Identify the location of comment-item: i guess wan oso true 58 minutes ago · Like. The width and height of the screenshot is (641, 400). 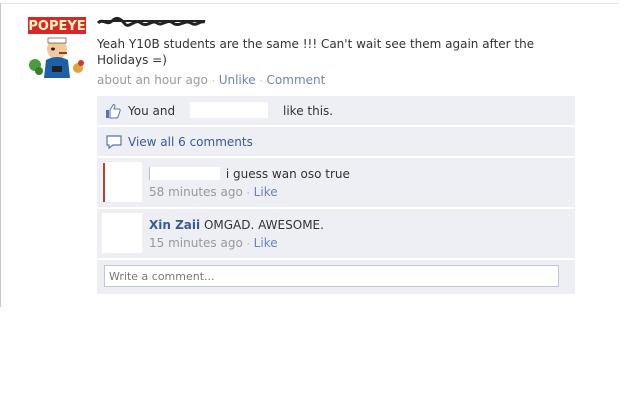
(336, 182).